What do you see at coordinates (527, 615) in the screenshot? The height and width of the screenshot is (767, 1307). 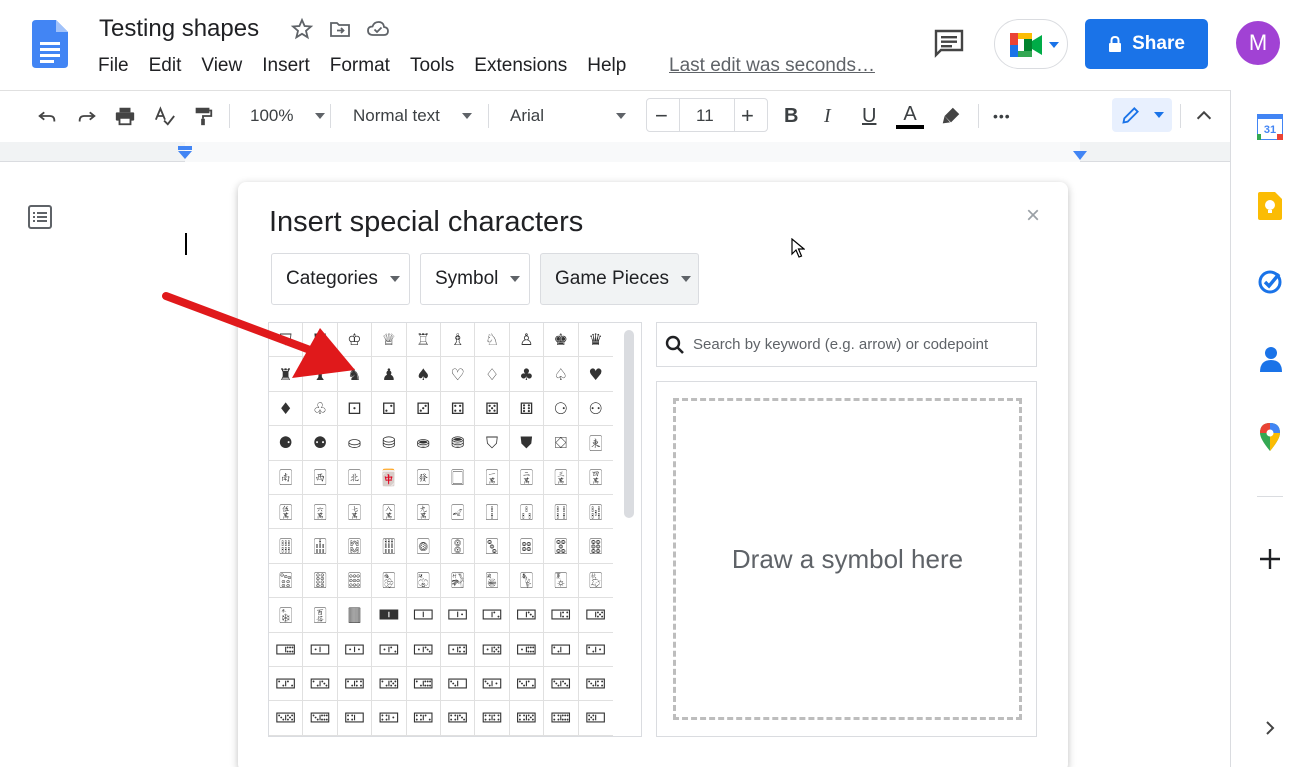 I see `symbol-cell: 🀴` at bounding box center [527, 615].